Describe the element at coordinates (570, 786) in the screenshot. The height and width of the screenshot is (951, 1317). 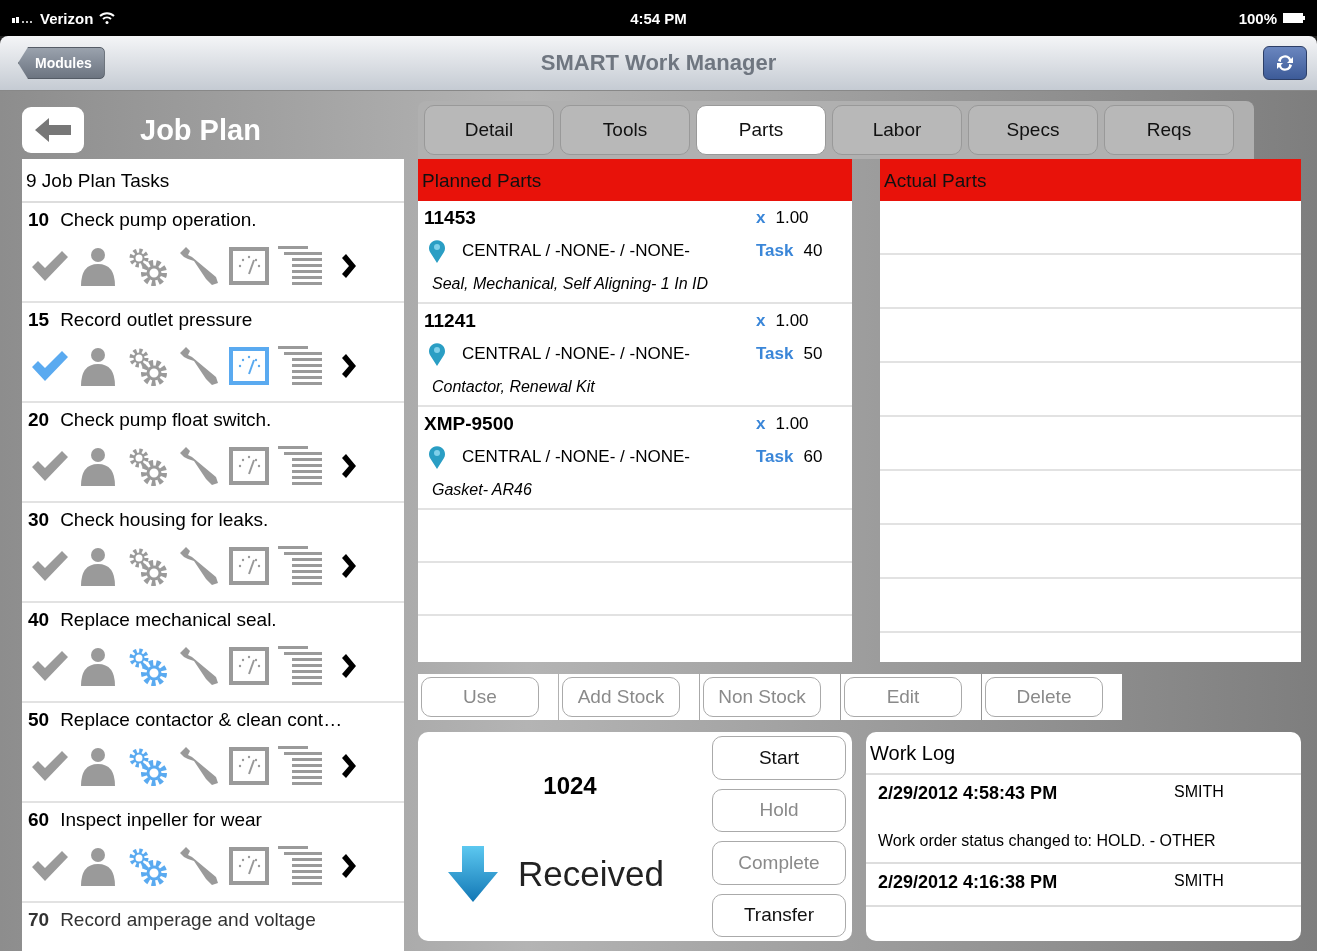
I see `work-order-number: 1024` at that location.